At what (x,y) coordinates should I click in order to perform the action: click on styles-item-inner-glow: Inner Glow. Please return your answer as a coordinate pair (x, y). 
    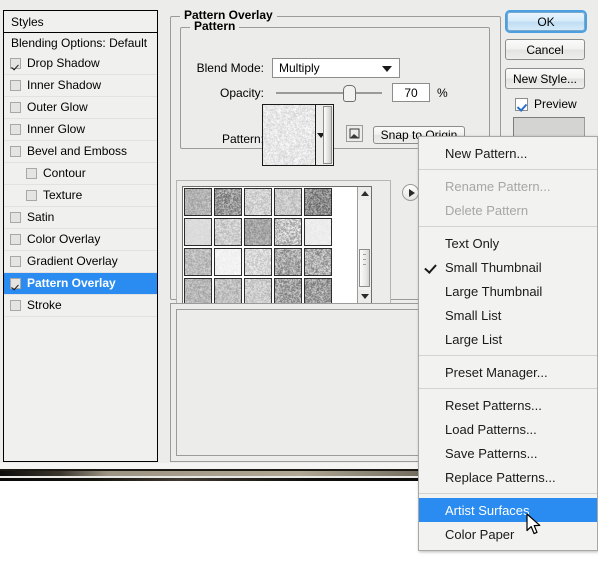
    Looking at the image, I should click on (80, 130).